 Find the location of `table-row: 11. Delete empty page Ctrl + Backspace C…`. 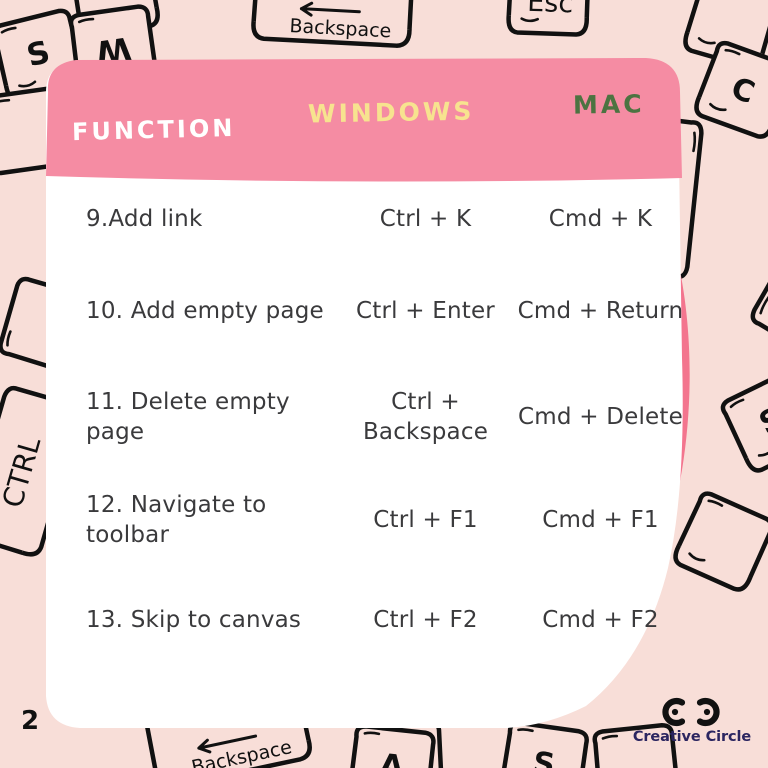

table-row: 11. Delete empty page Ctrl + Backspace C… is located at coordinates (370, 417).